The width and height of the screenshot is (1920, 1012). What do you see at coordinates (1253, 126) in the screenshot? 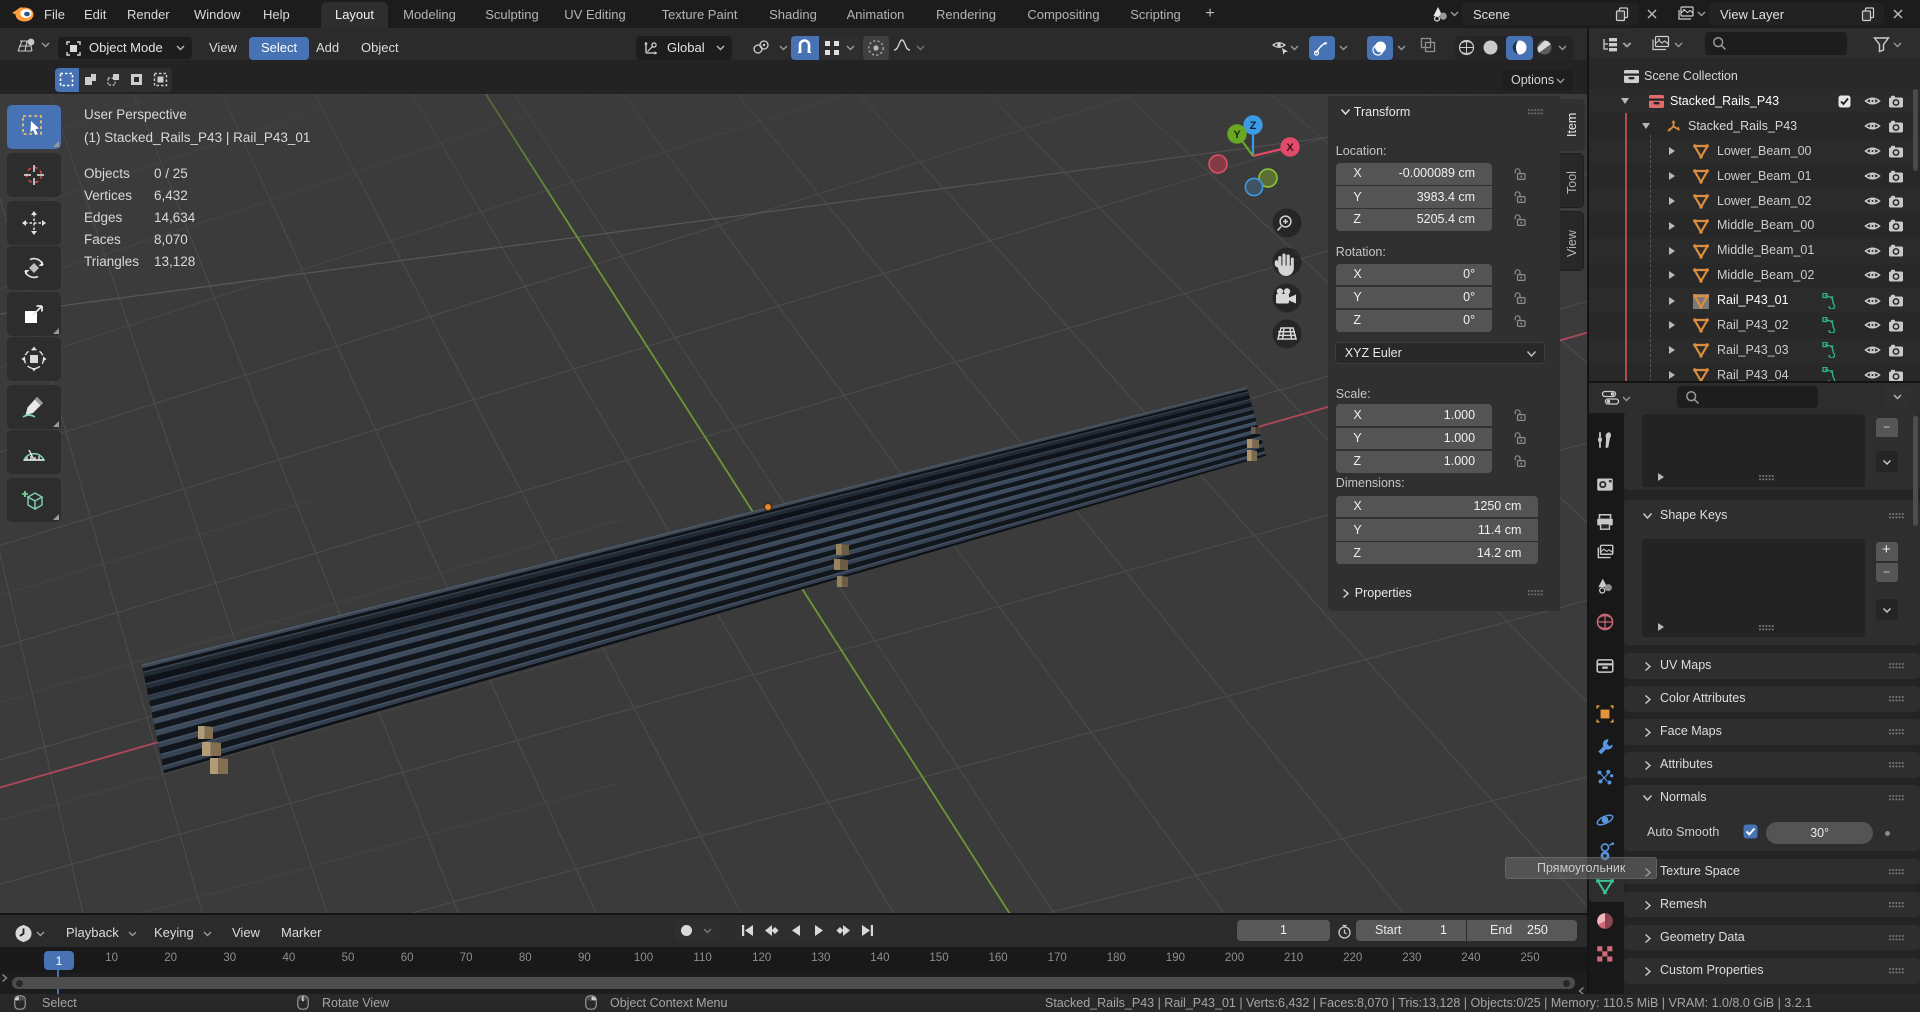
I see `svg-text: Z` at bounding box center [1253, 126].